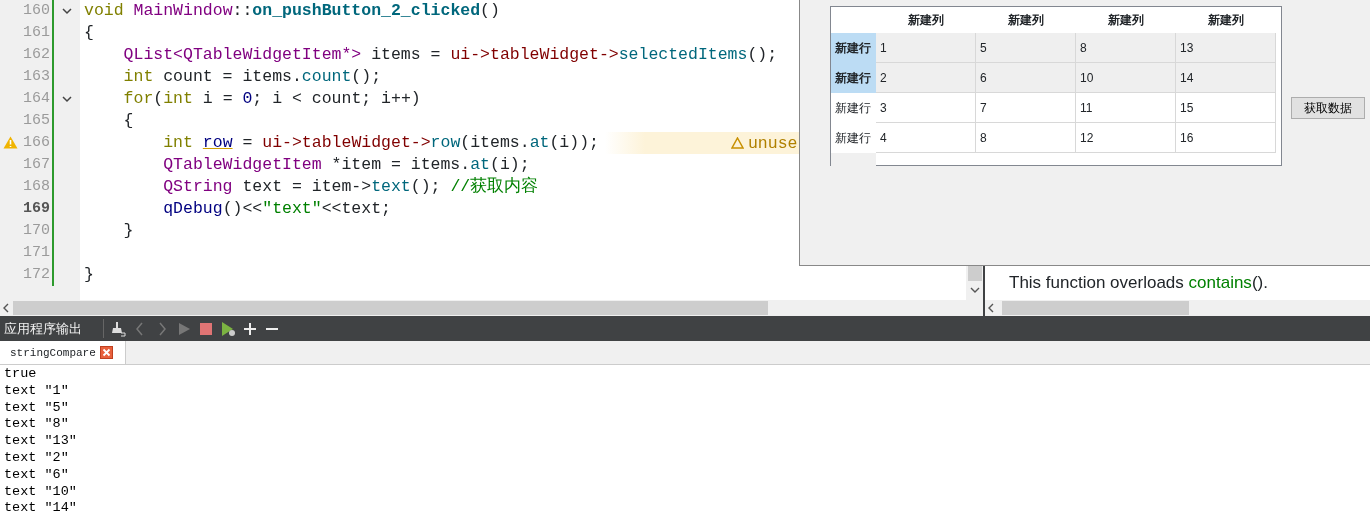  I want to click on code-line: QList<QTableWidgetItem*> items = ui->tableWidget->selectedItems();, so click(450, 55).